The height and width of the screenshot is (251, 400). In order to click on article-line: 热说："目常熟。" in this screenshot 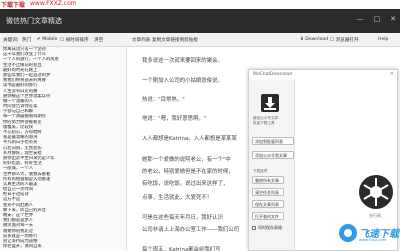, I will do `click(163, 100)`.